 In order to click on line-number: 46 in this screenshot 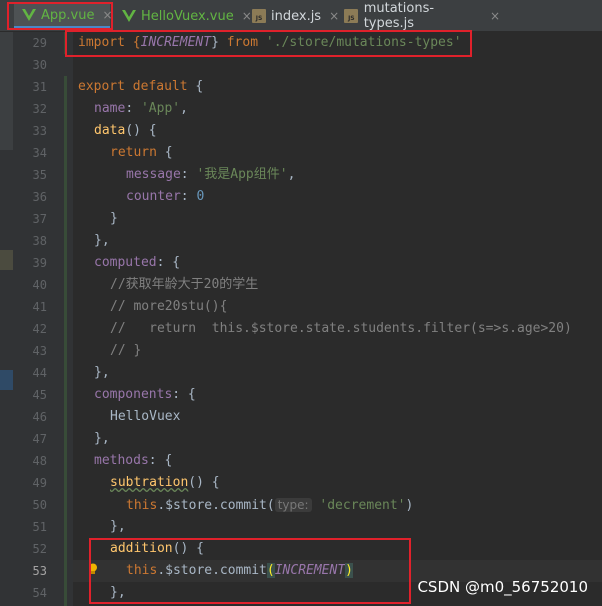, I will do `click(39, 417)`.